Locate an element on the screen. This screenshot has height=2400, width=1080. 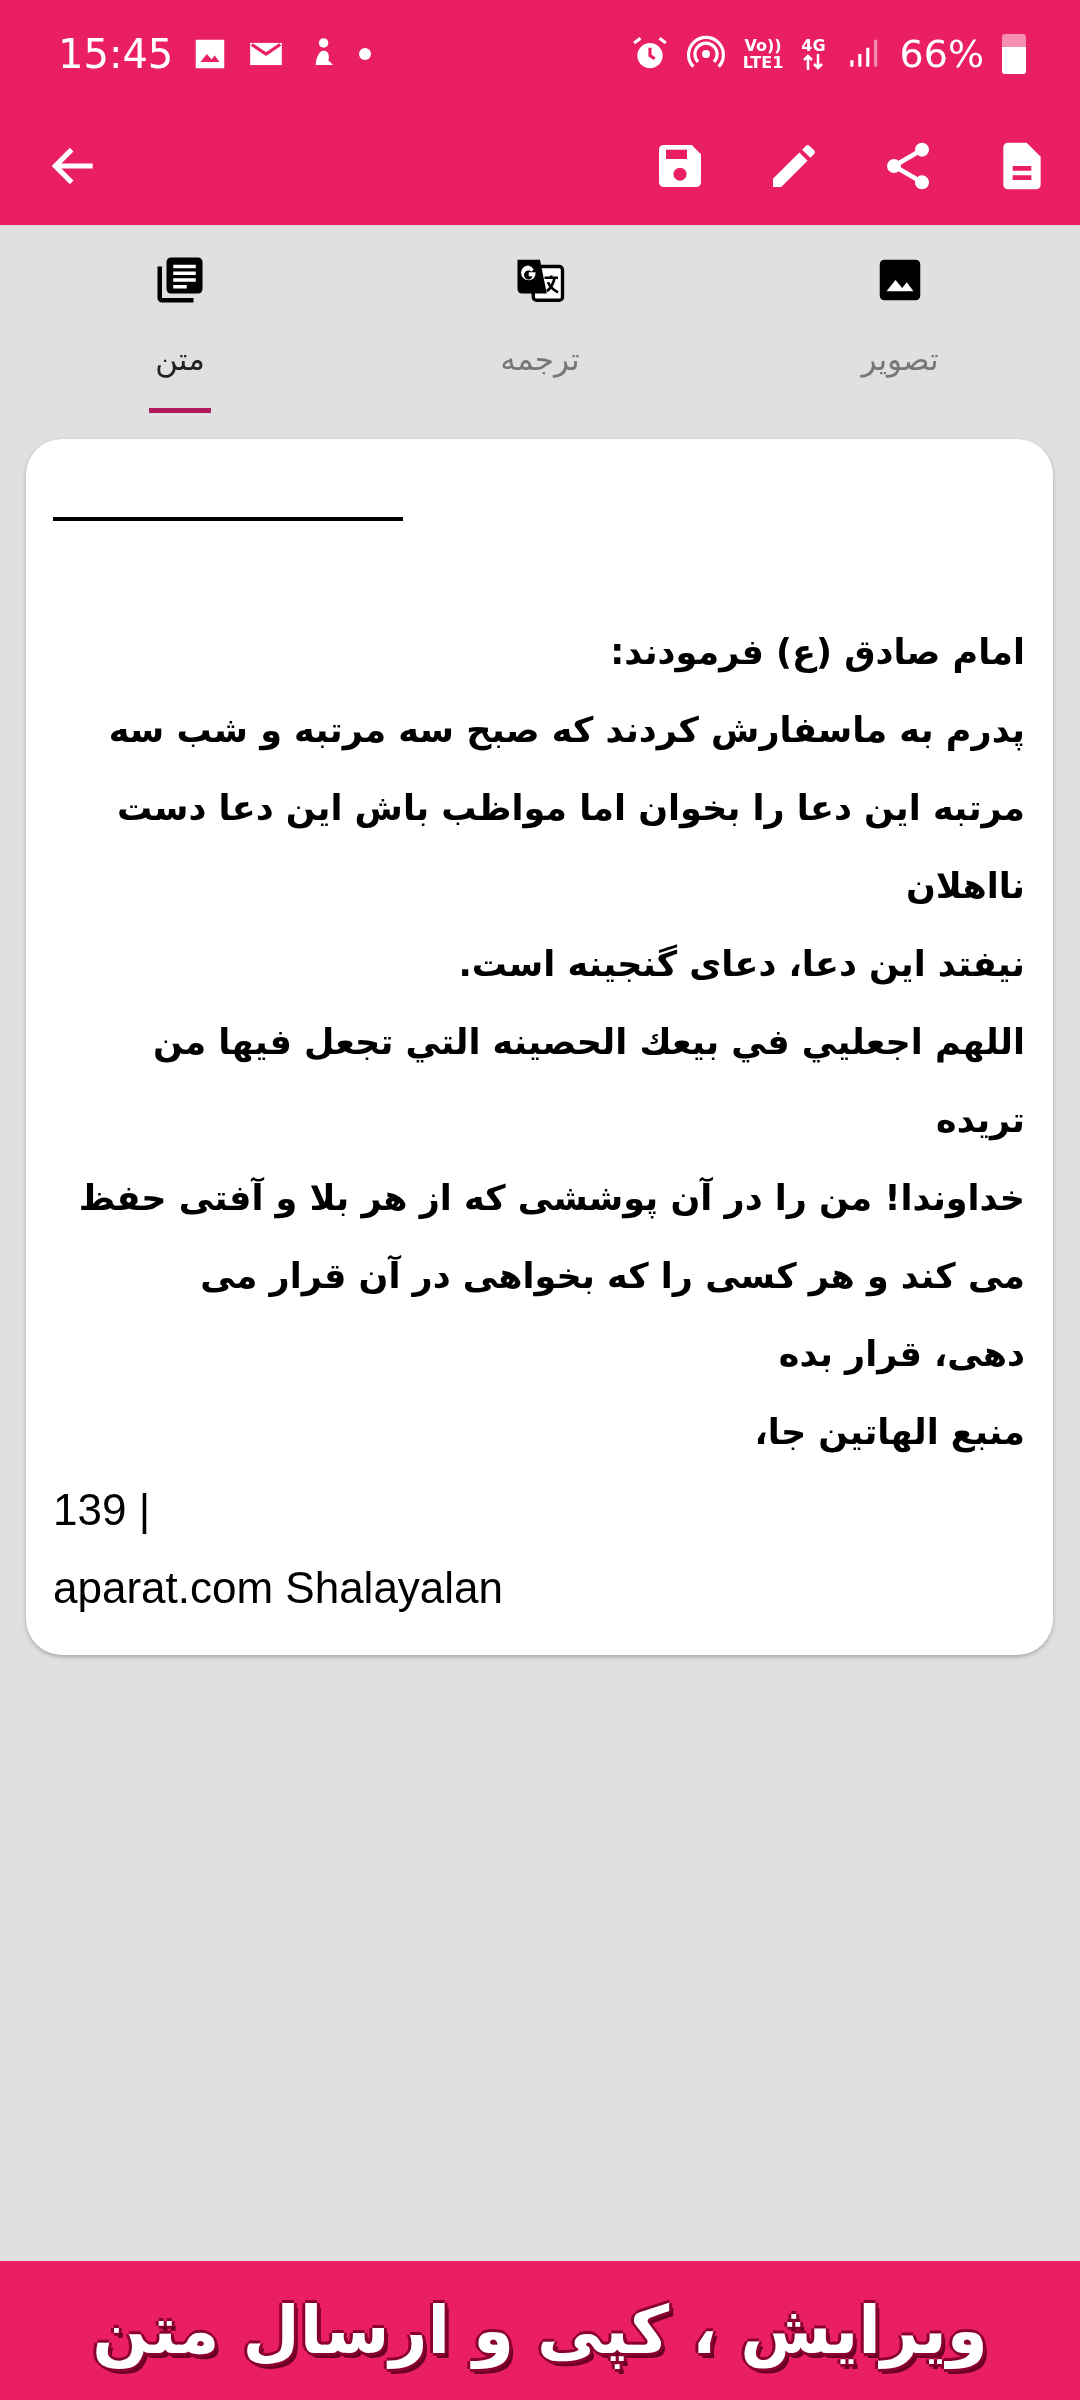
text-line: aparat.com Shalayalan is located at coordinates (279, 1588).